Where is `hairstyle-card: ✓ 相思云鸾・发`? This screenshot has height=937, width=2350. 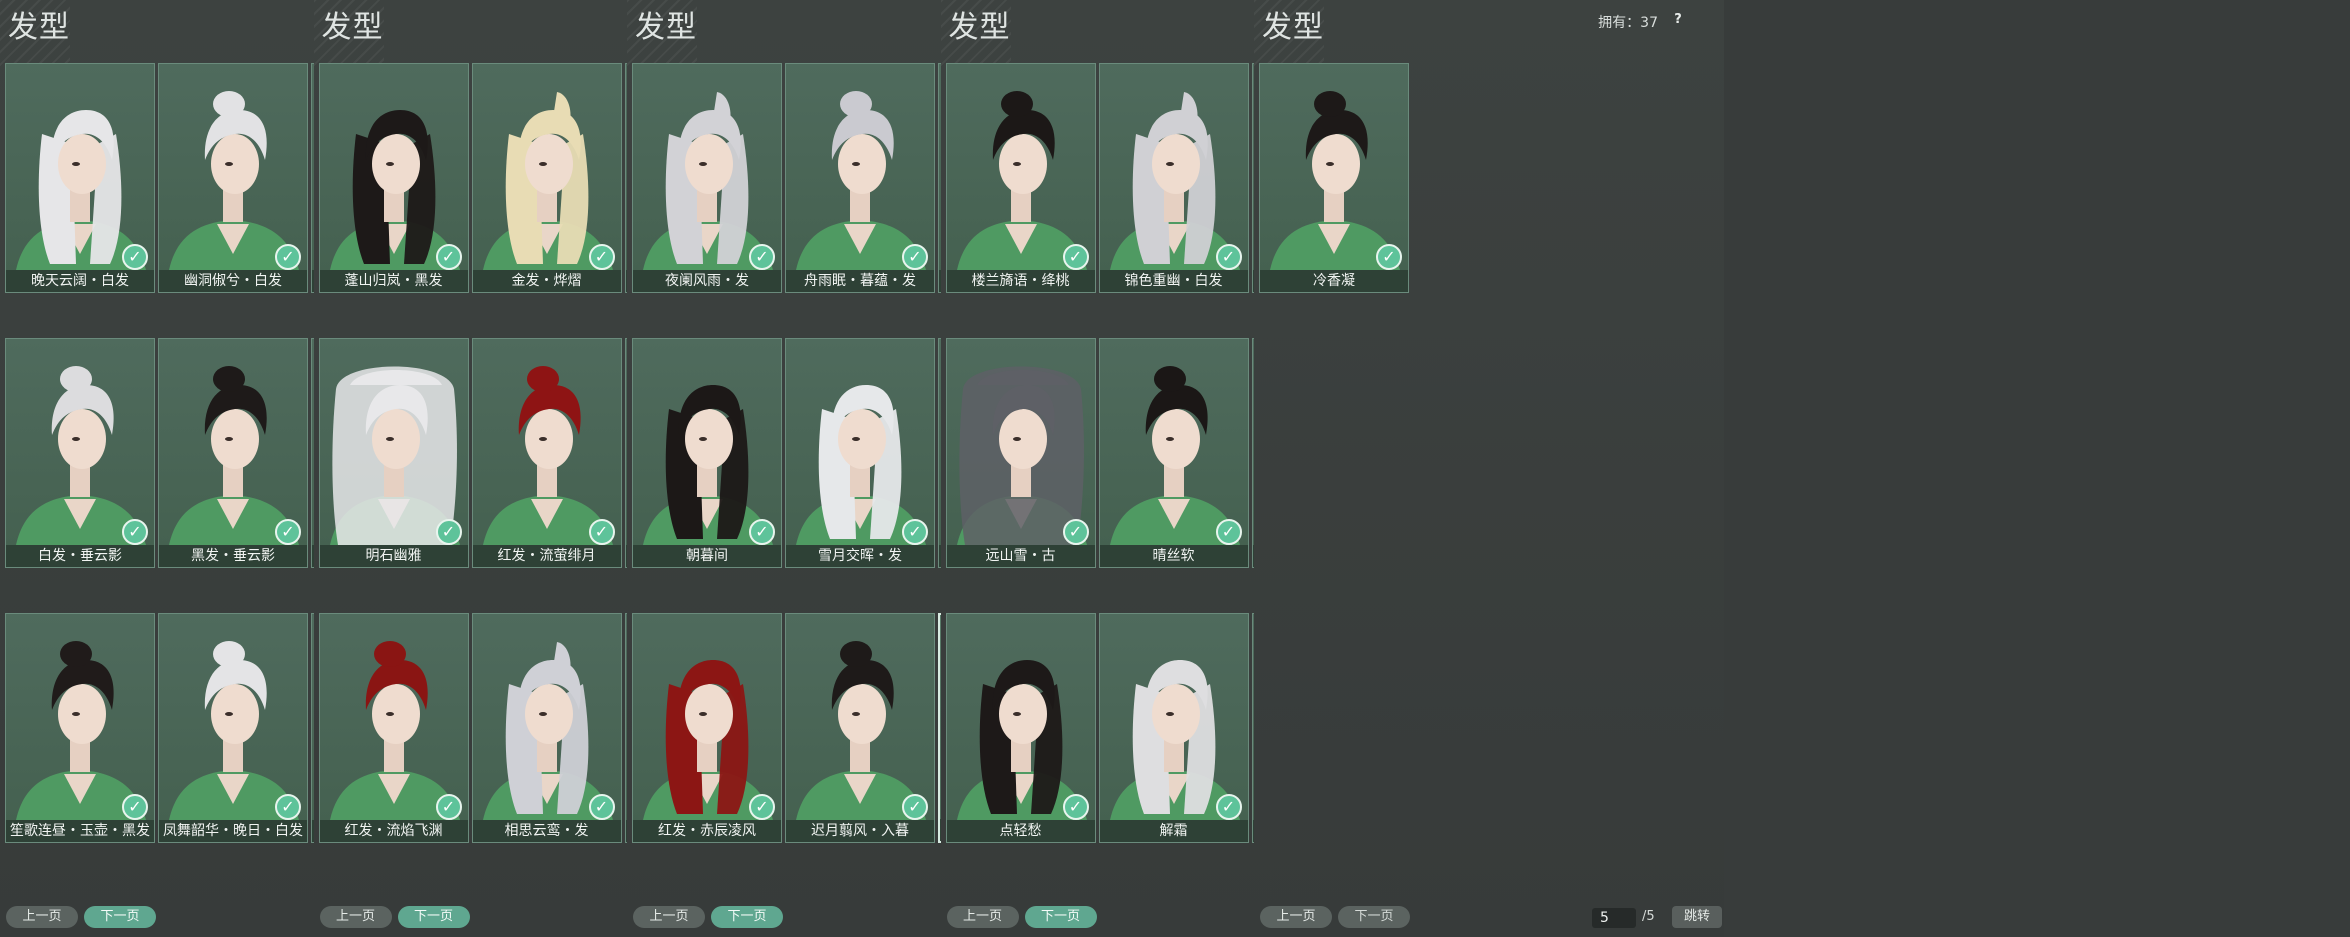 hairstyle-card: ✓ 相思云鸾・发 is located at coordinates (546, 728).